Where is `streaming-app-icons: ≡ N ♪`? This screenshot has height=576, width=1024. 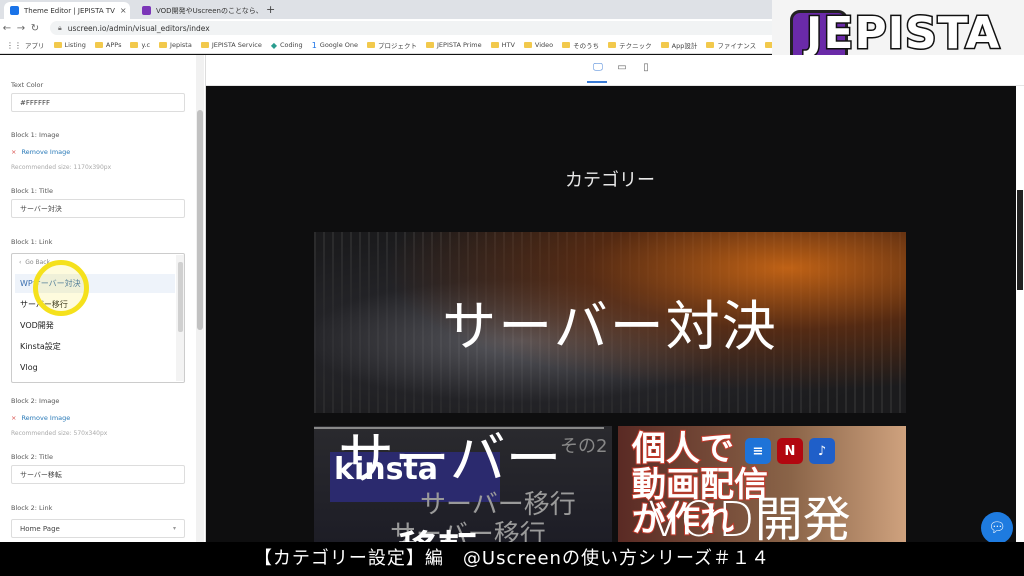
streaming-app-icons: ≡ N ♪ is located at coordinates (790, 451).